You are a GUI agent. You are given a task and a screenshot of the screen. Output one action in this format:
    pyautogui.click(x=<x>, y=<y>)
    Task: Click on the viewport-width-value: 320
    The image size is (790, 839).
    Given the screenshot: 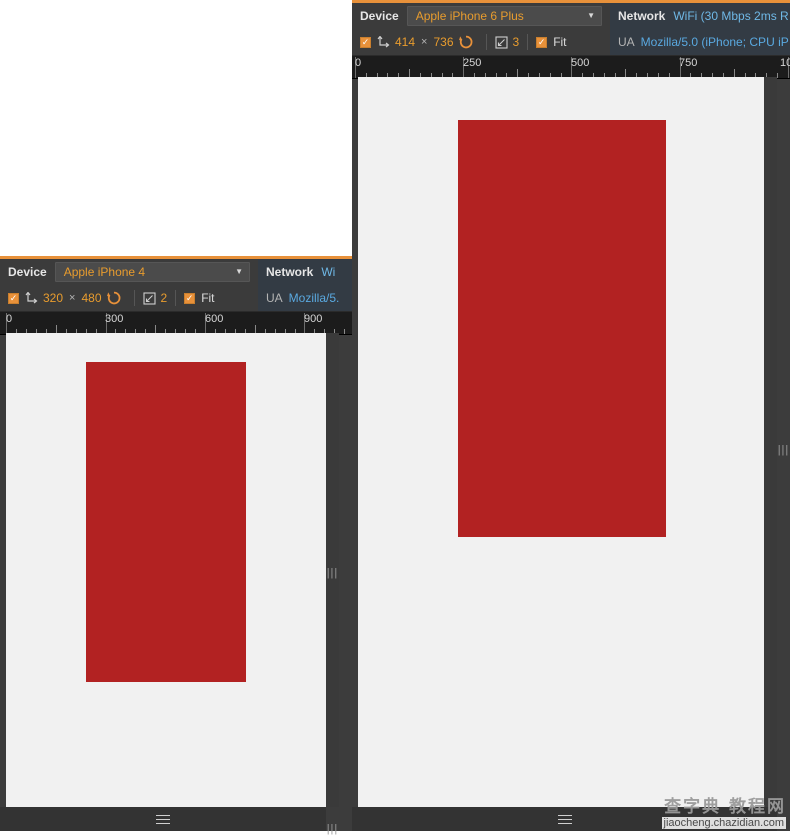 What is the action you would take?
    pyautogui.click(x=53, y=298)
    